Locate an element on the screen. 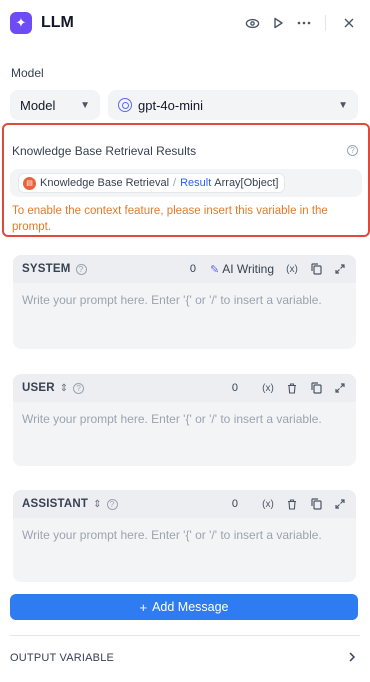 Image resolution: width=370 pixels, height=682 pixels. model-select-value: gpt-4o-mini is located at coordinates (171, 105).